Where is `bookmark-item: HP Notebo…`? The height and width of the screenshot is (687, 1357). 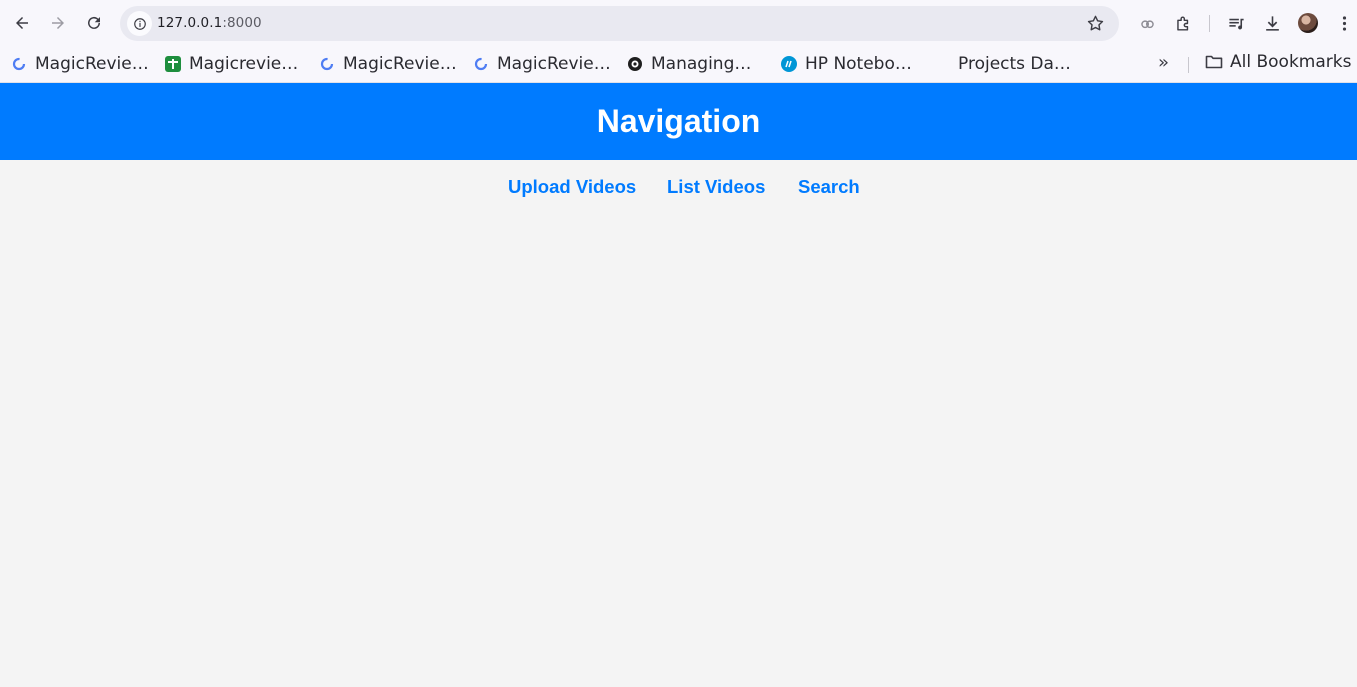
bookmark-item: HP Notebo… is located at coordinates (846, 64).